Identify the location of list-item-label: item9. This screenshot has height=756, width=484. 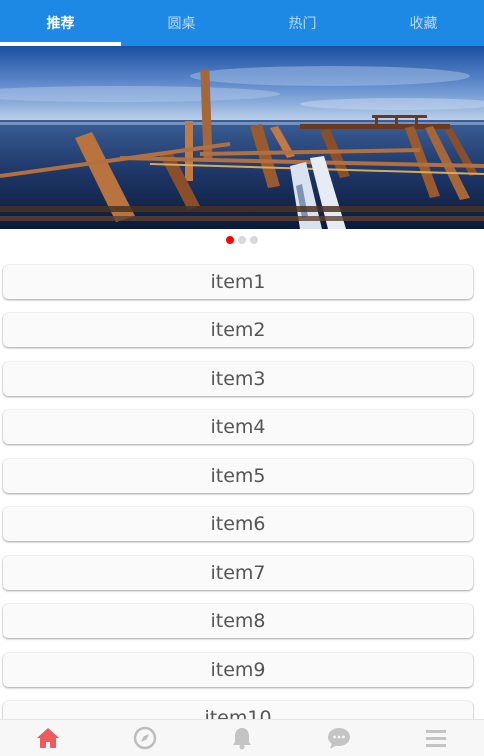
(238, 670).